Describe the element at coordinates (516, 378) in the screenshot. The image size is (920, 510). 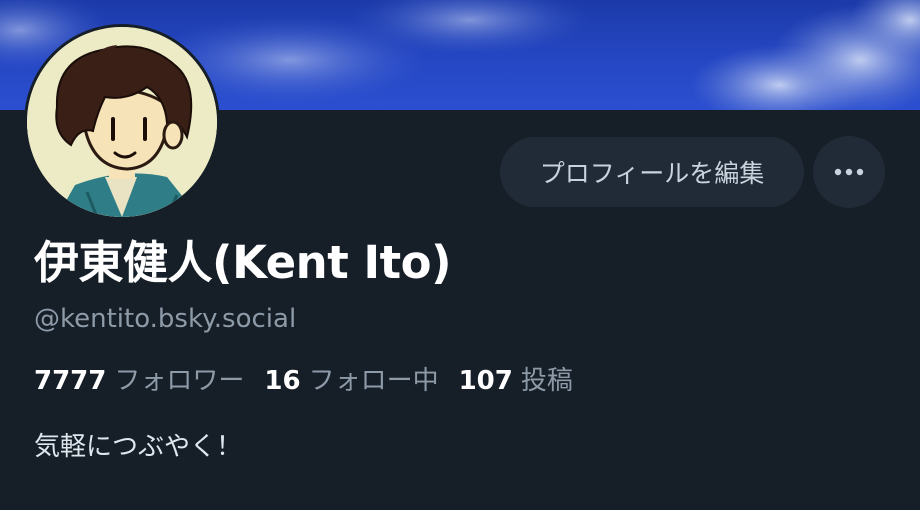
I see `posts-stat: 107 投稿` at that location.